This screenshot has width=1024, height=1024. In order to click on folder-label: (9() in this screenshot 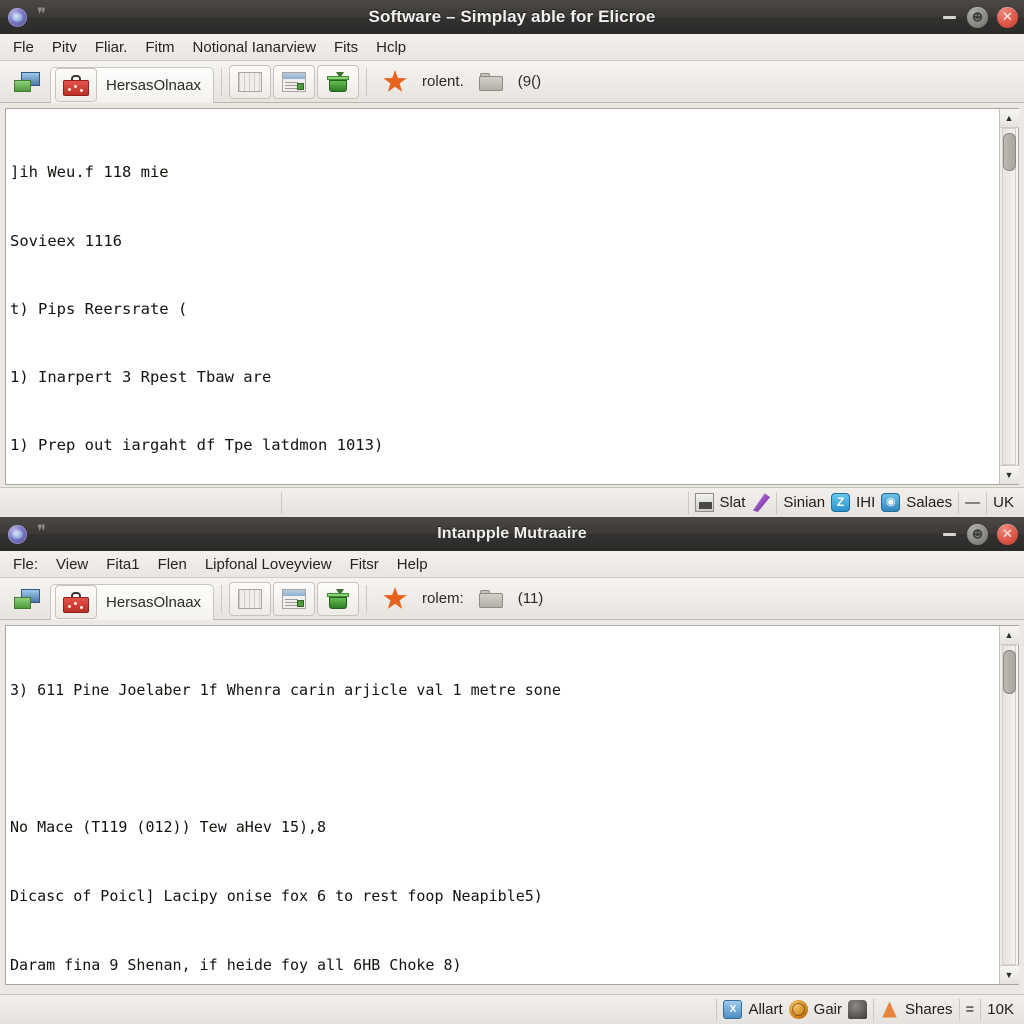, I will do `click(529, 81)`.